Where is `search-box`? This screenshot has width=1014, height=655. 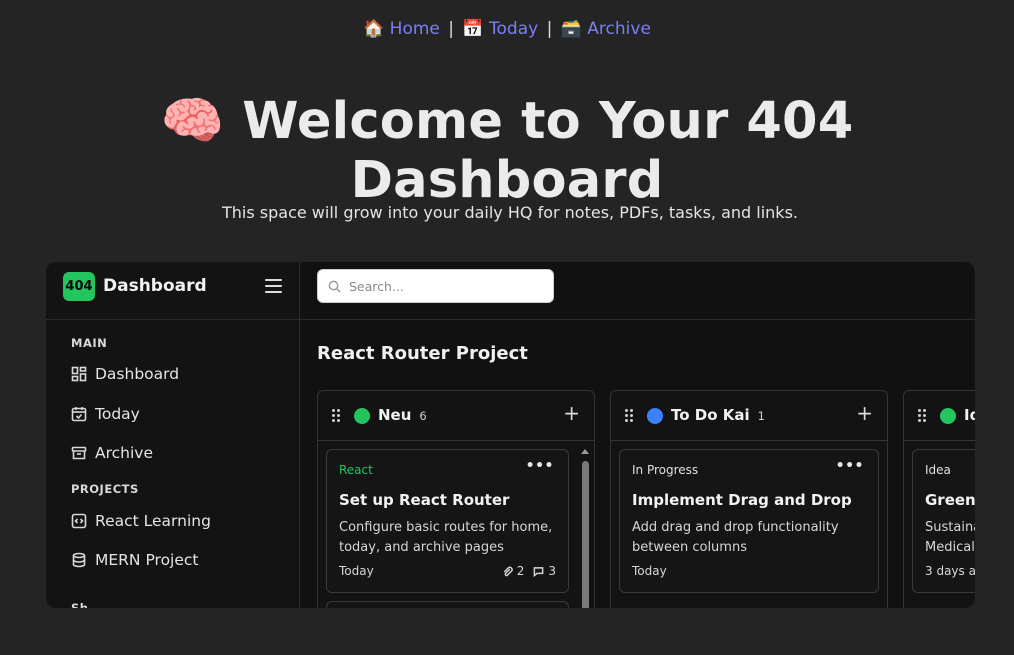
search-box is located at coordinates (435, 286).